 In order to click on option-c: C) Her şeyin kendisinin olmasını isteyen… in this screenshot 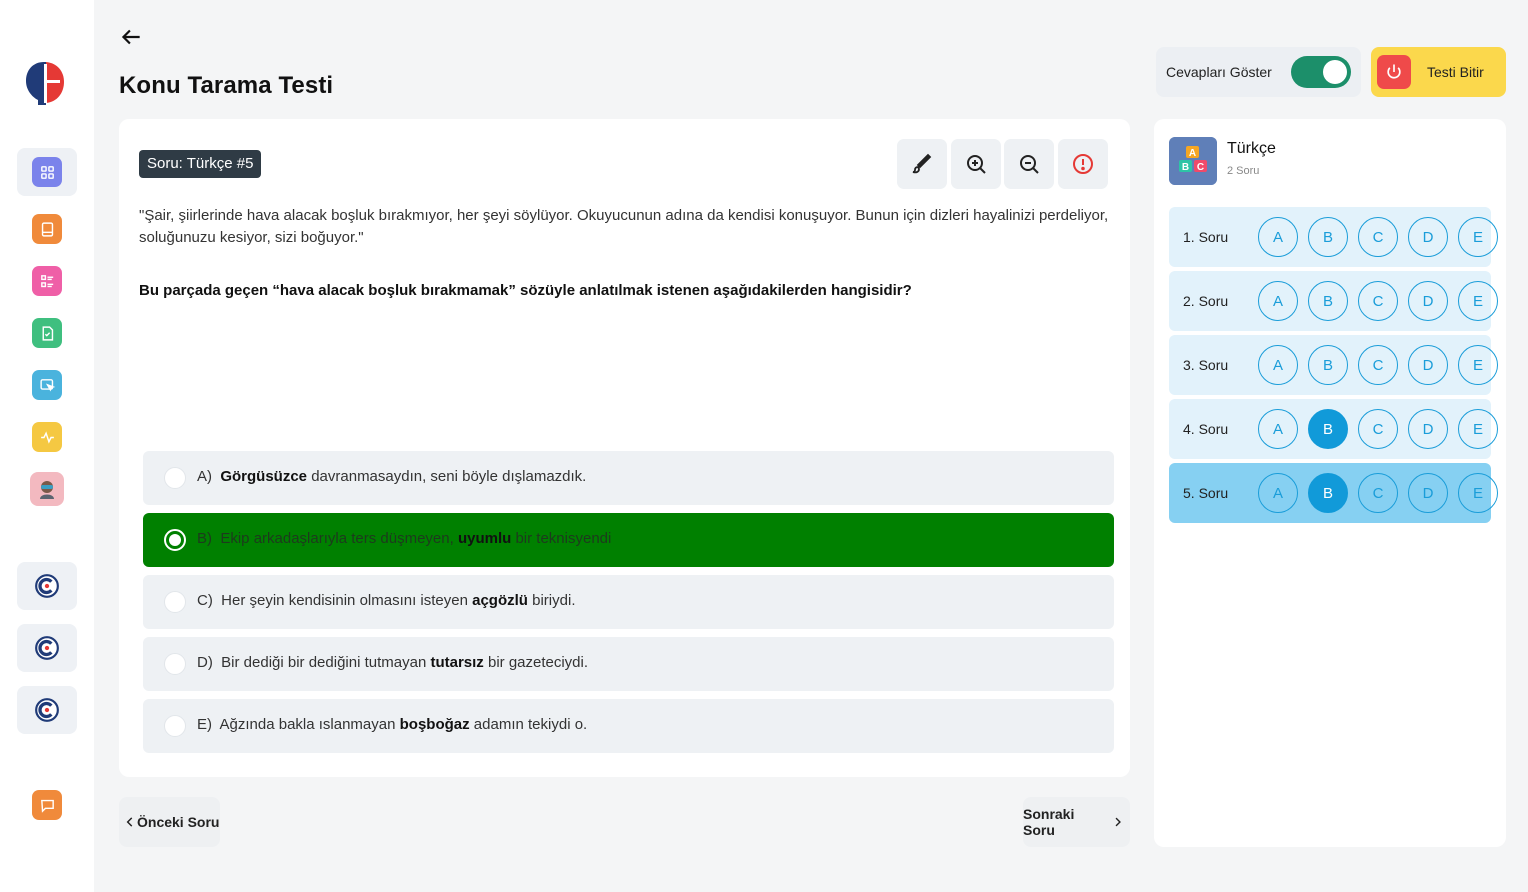, I will do `click(628, 602)`.